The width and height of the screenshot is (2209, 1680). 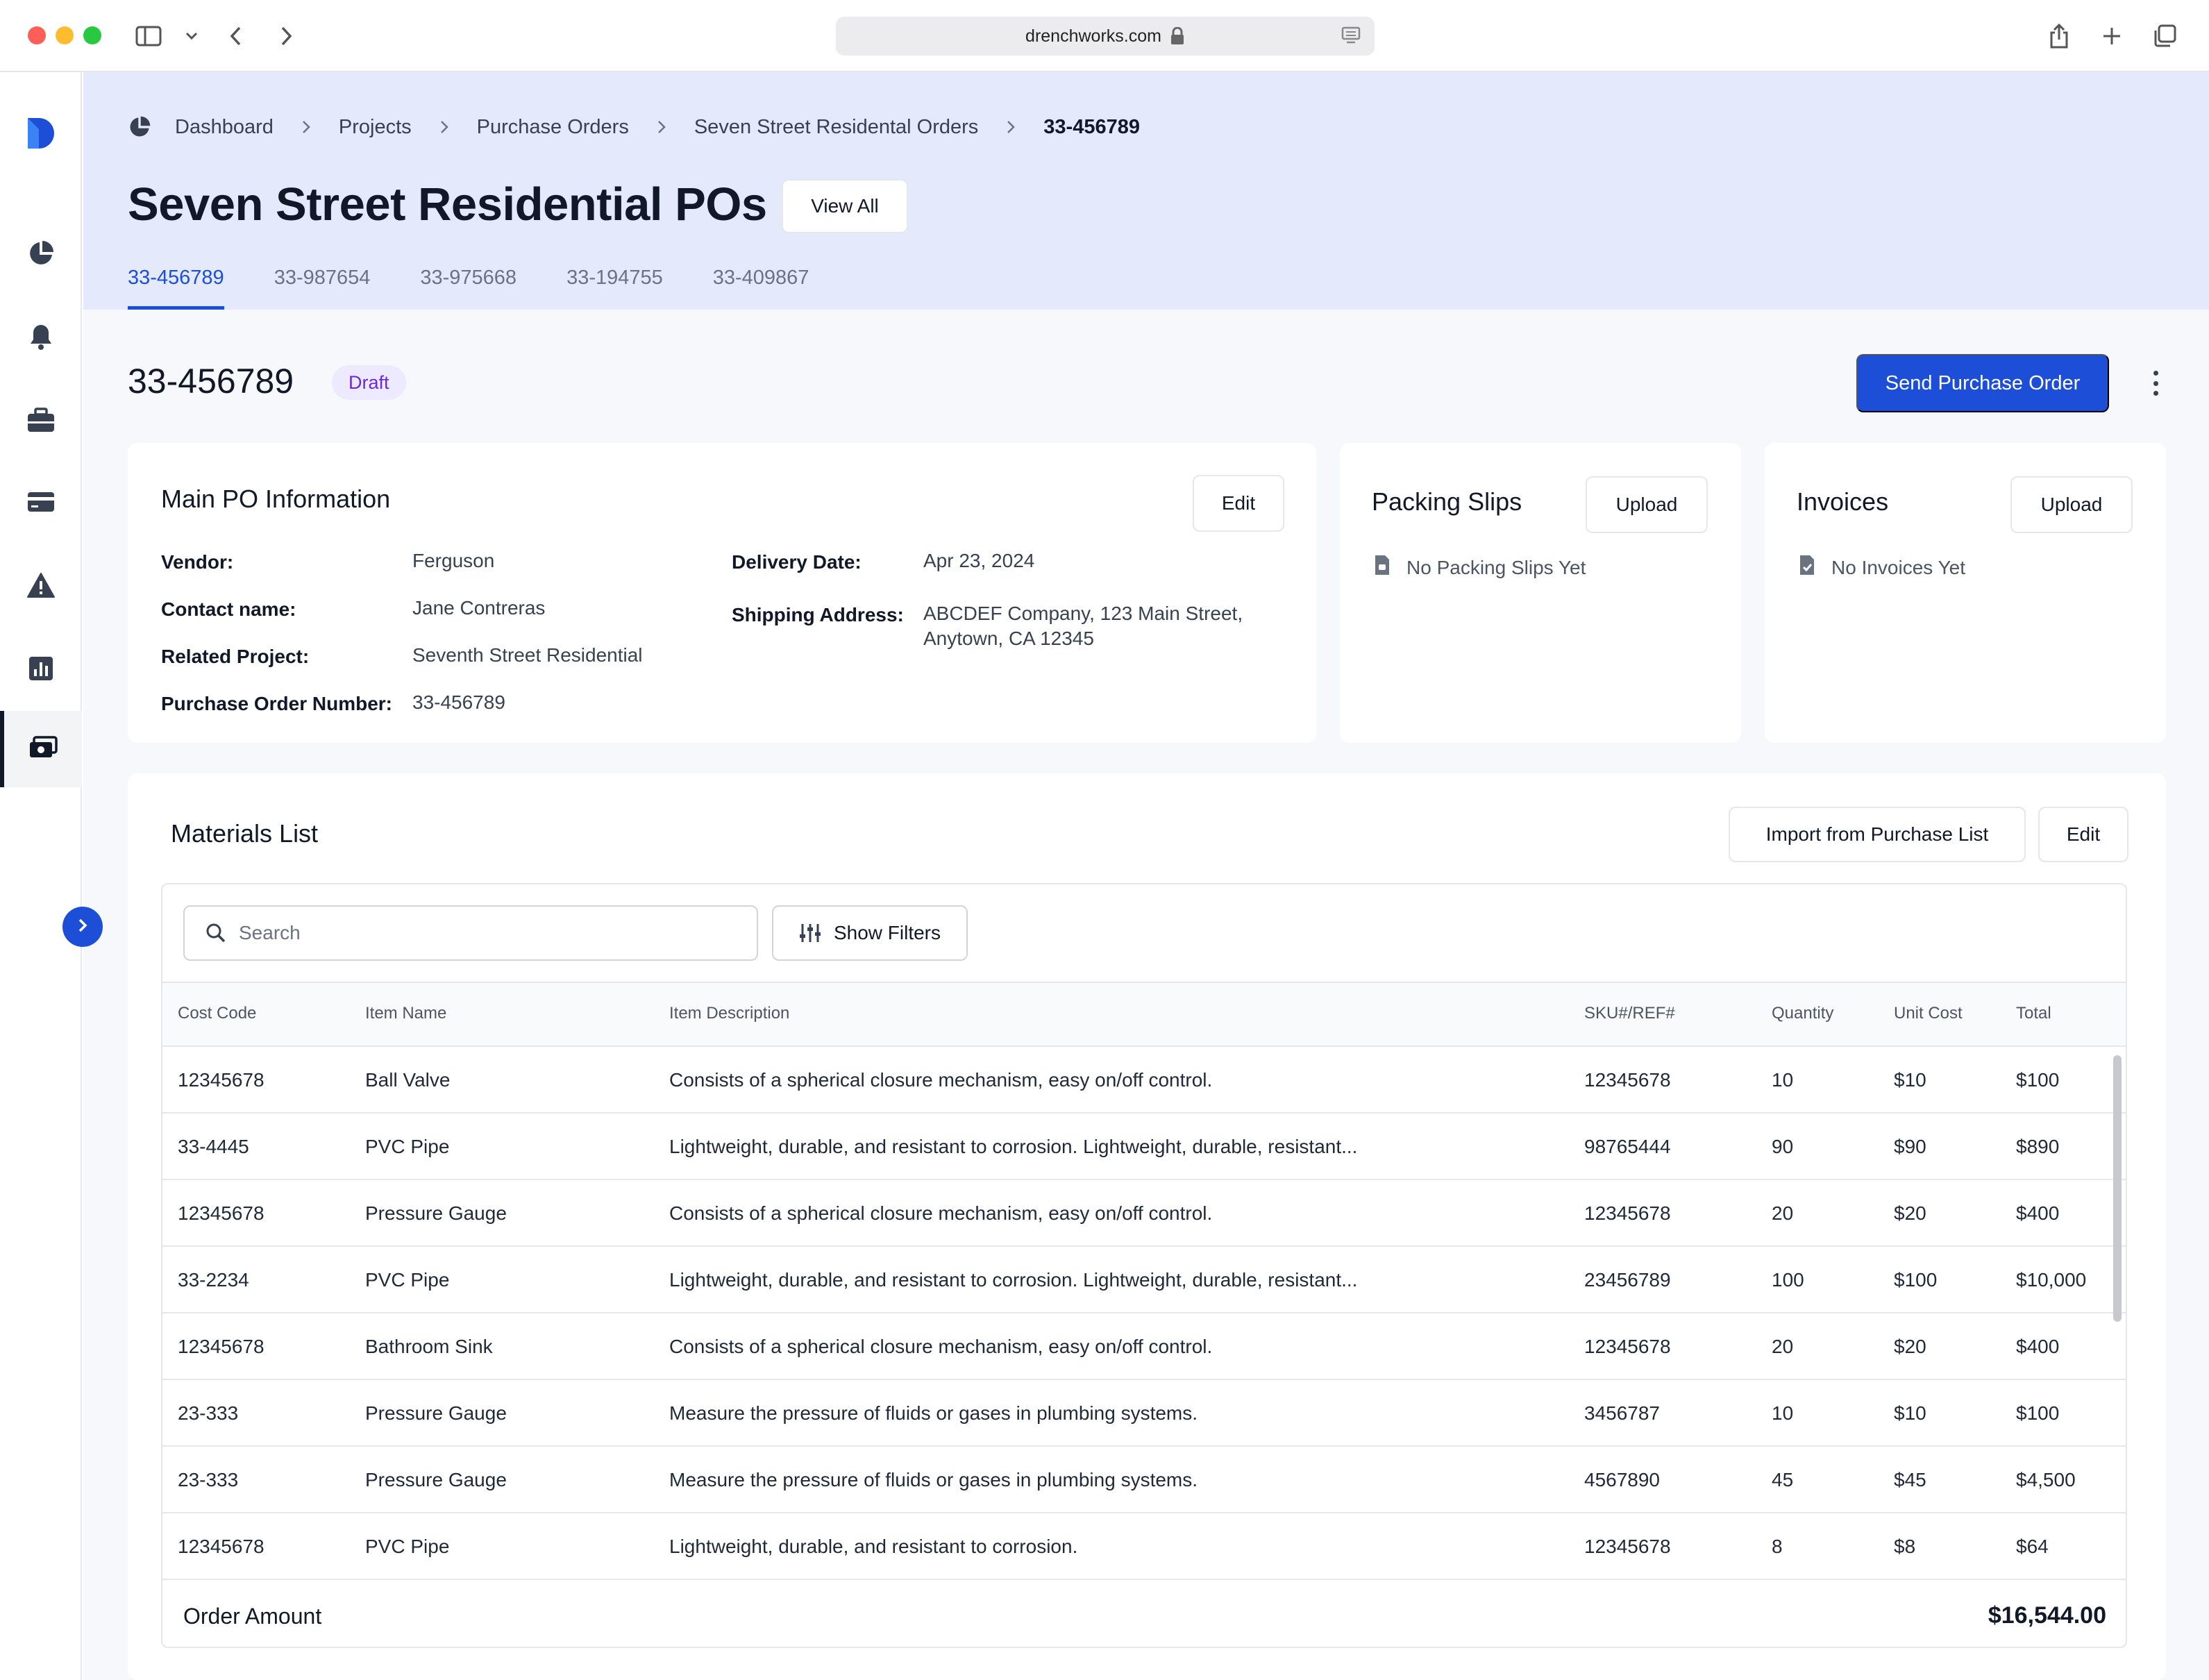 I want to click on url-text: drenchworks.com, so click(x=1093, y=36).